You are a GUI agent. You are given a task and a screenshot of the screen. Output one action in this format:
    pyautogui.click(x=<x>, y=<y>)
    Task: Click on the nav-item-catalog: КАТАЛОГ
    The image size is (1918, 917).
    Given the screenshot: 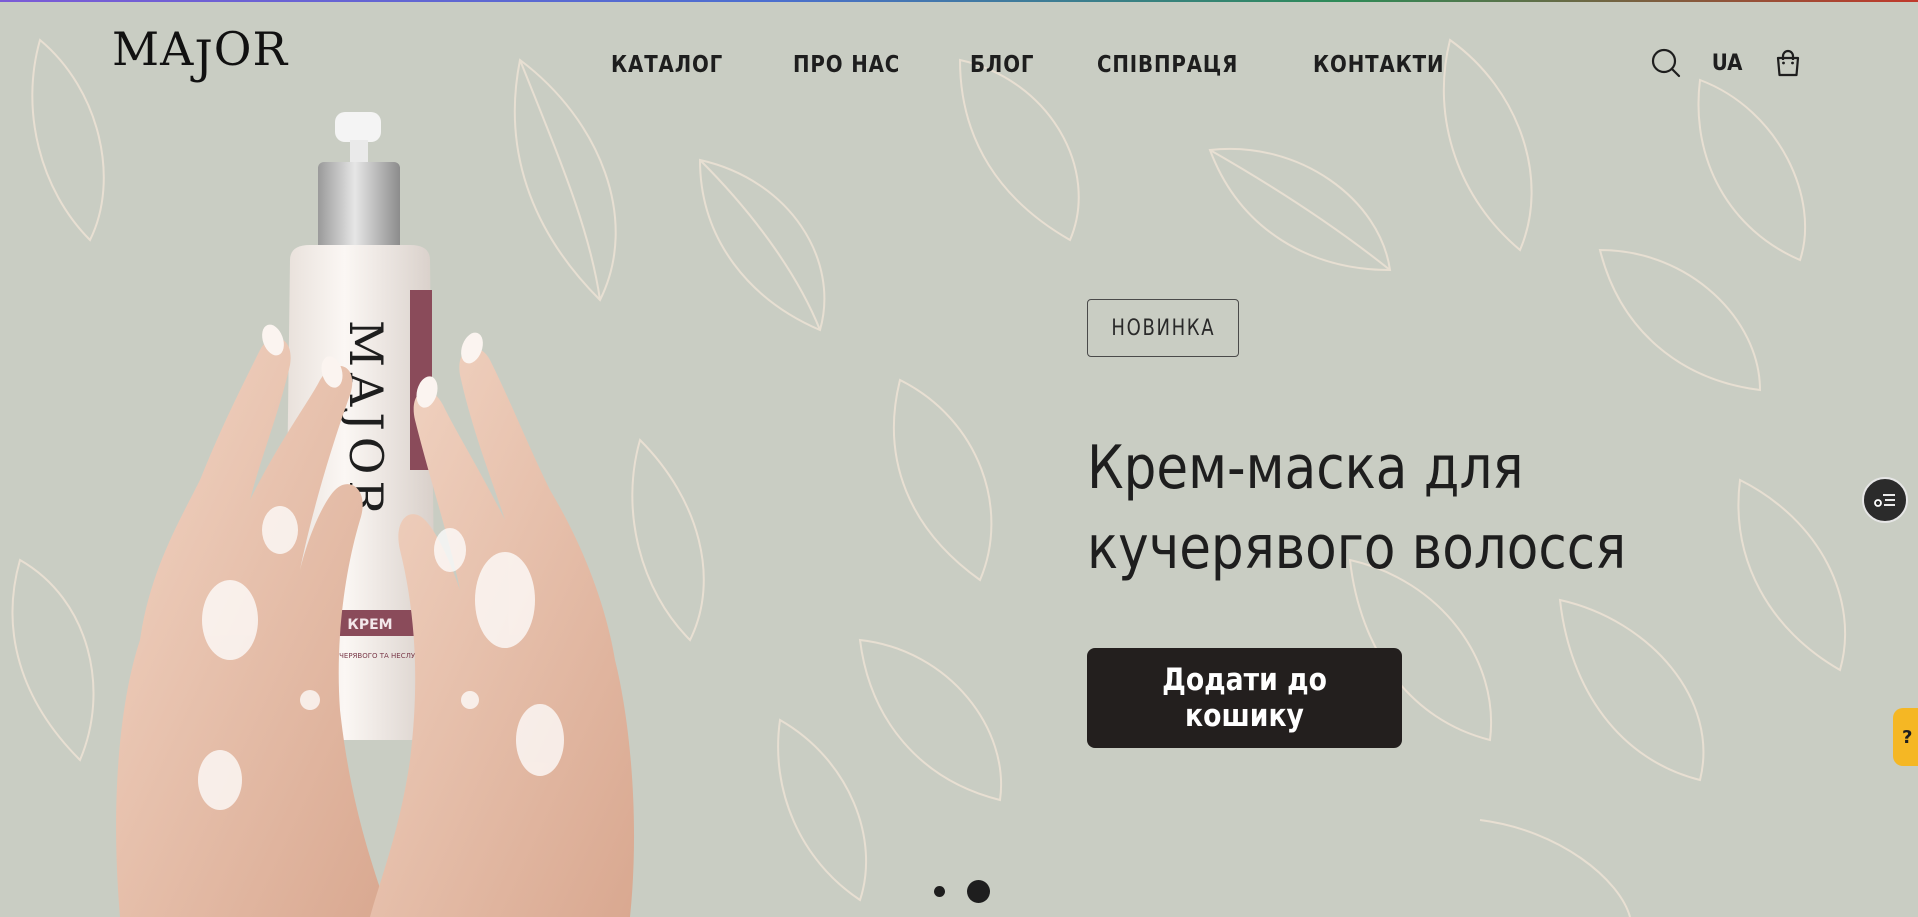 What is the action you would take?
    pyautogui.click(x=667, y=65)
    